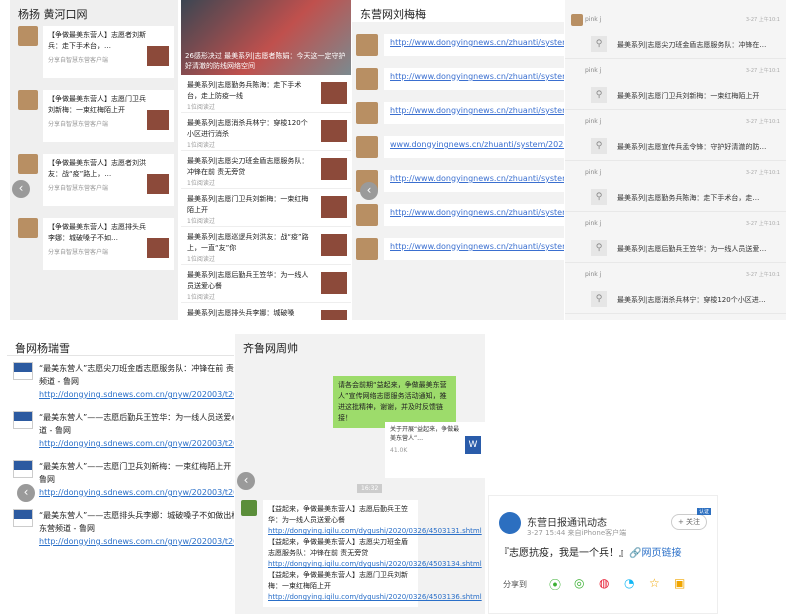 The image size is (786, 614). Describe the element at coordinates (629, 583) in the screenshot. I see `qq-icon: ◔` at that location.